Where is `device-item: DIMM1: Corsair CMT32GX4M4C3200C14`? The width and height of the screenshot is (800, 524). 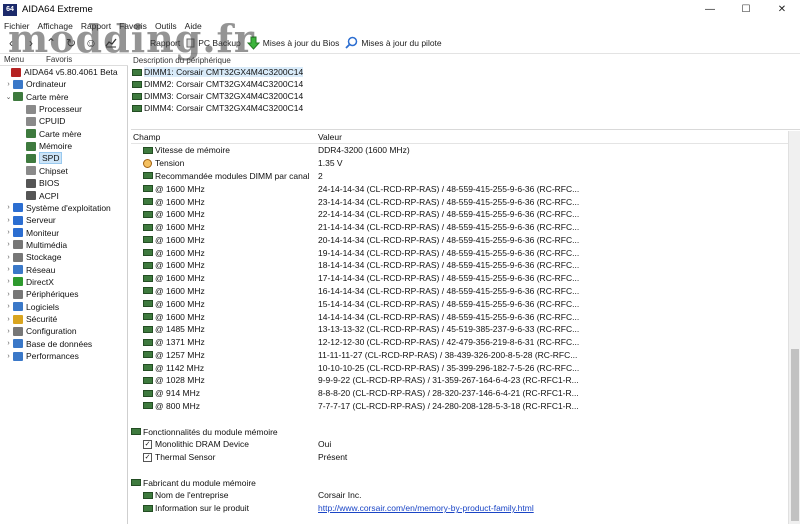
device-item: DIMM1: Corsair CMT32GX4M4C3200C14 is located at coordinates (465, 72).